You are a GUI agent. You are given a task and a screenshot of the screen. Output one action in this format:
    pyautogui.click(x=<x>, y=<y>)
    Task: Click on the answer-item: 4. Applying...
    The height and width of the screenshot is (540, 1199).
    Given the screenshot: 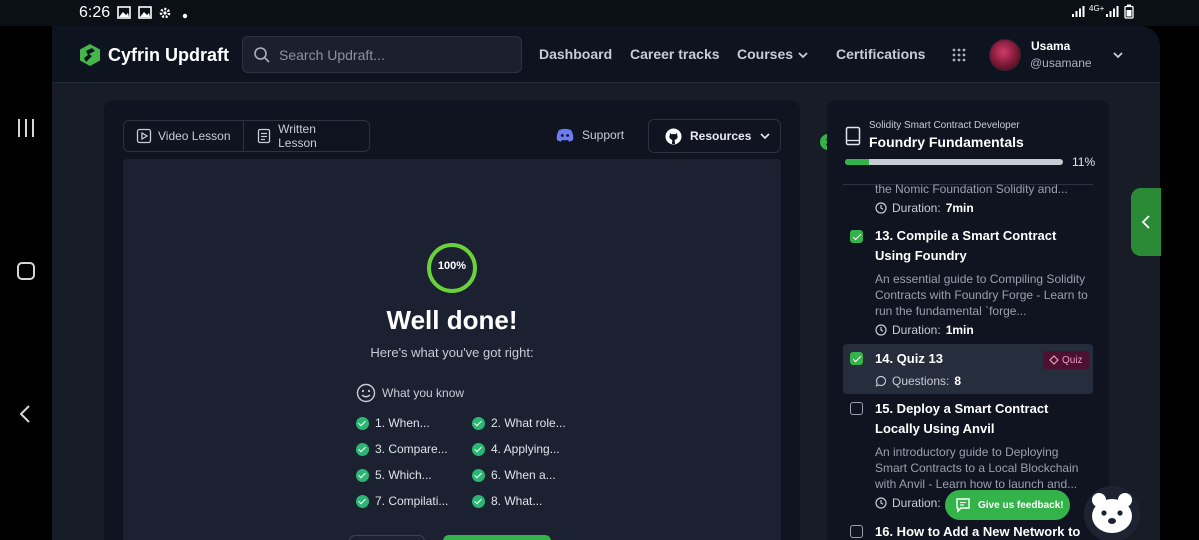 What is the action you would take?
    pyautogui.click(x=516, y=449)
    